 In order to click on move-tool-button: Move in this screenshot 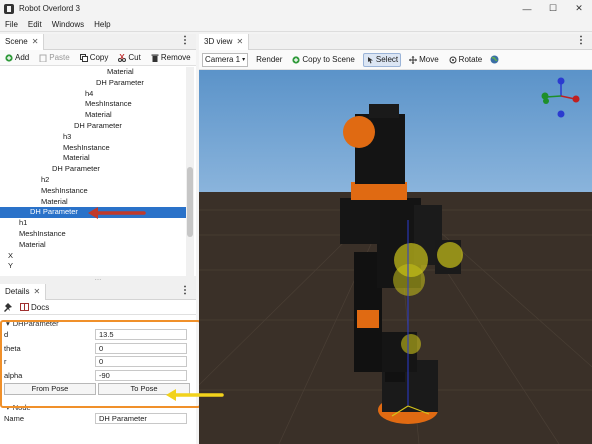, I will do `click(424, 60)`.